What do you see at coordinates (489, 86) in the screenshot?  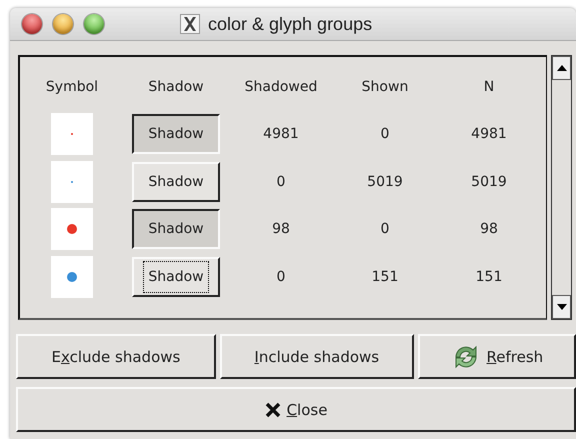 I see `column-header: N` at bounding box center [489, 86].